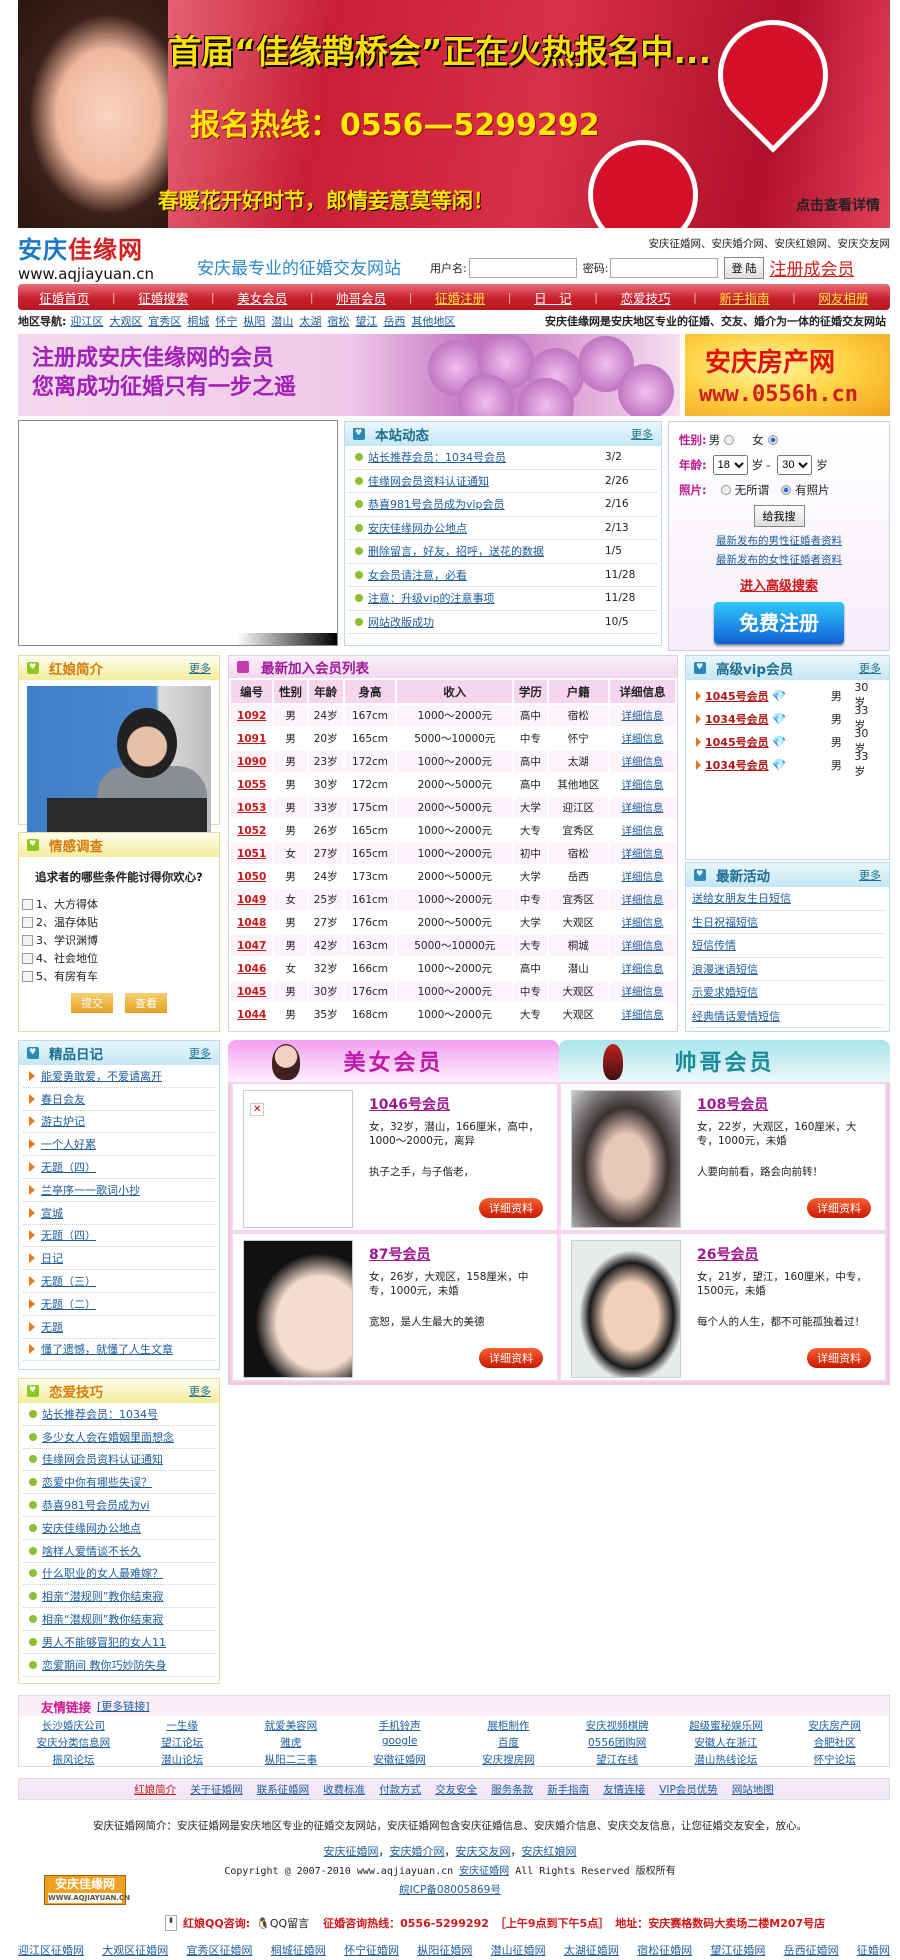 Image resolution: width=900 pixels, height=1960 pixels. Describe the element at coordinates (344, 1789) in the screenshot. I see `footer-nav-link: 收费标准` at that location.